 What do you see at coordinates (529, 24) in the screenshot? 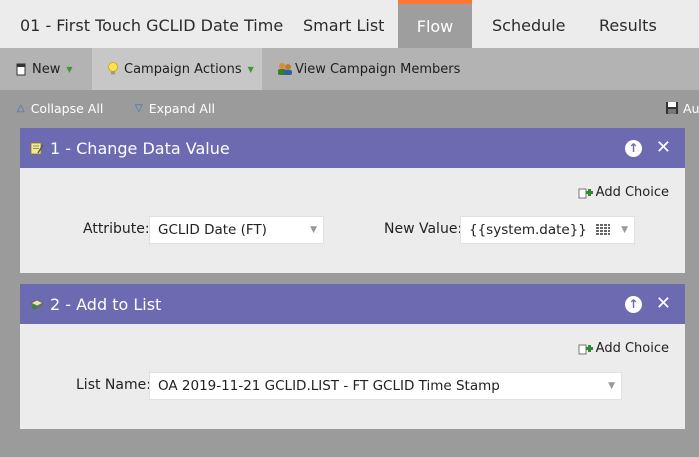
I see `tab-schedule: Schedule` at bounding box center [529, 24].